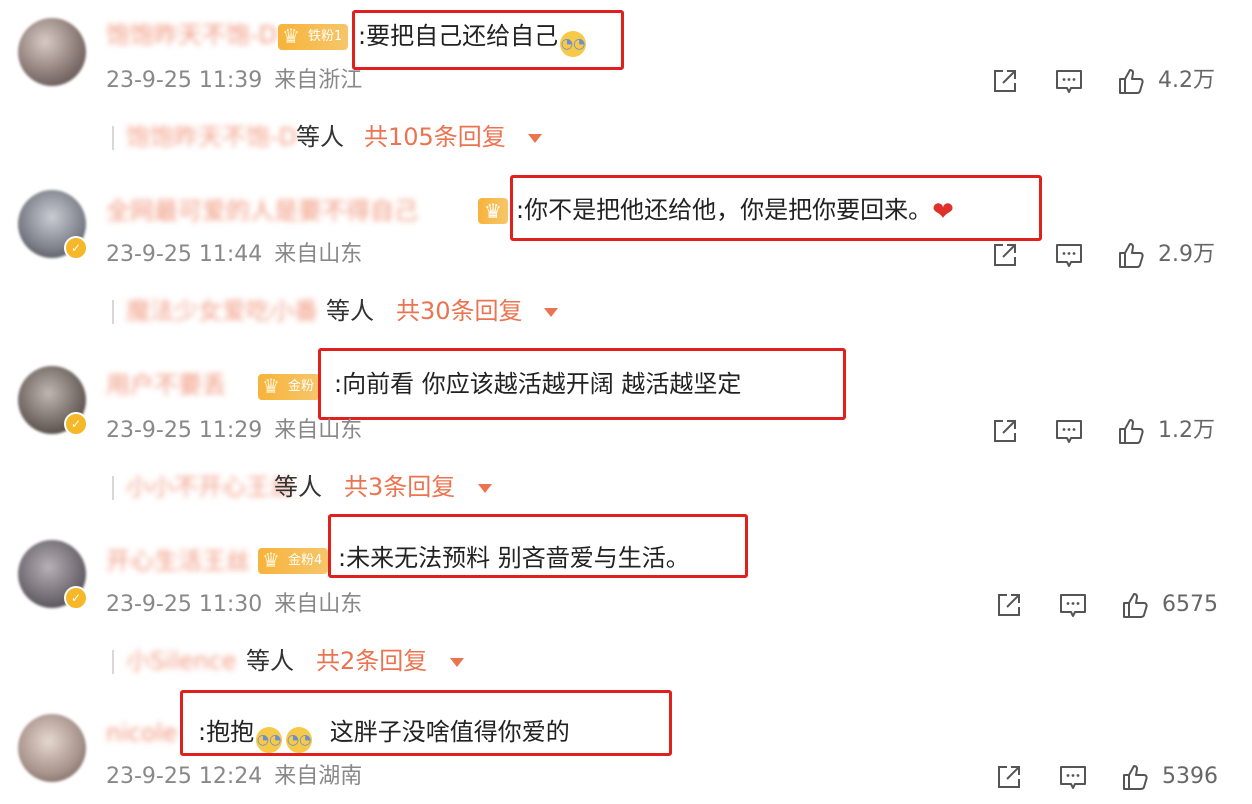 This screenshot has width=1252, height=804. What do you see at coordinates (141, 733) in the screenshot?
I see `username: nicole` at bounding box center [141, 733].